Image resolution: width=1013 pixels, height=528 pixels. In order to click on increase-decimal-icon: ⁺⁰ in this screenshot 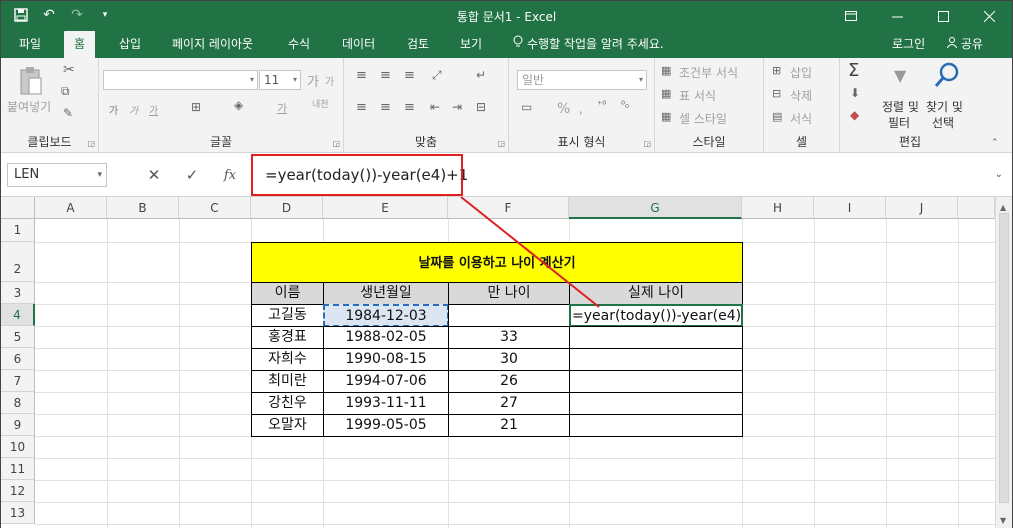, I will do `click(601, 105)`.